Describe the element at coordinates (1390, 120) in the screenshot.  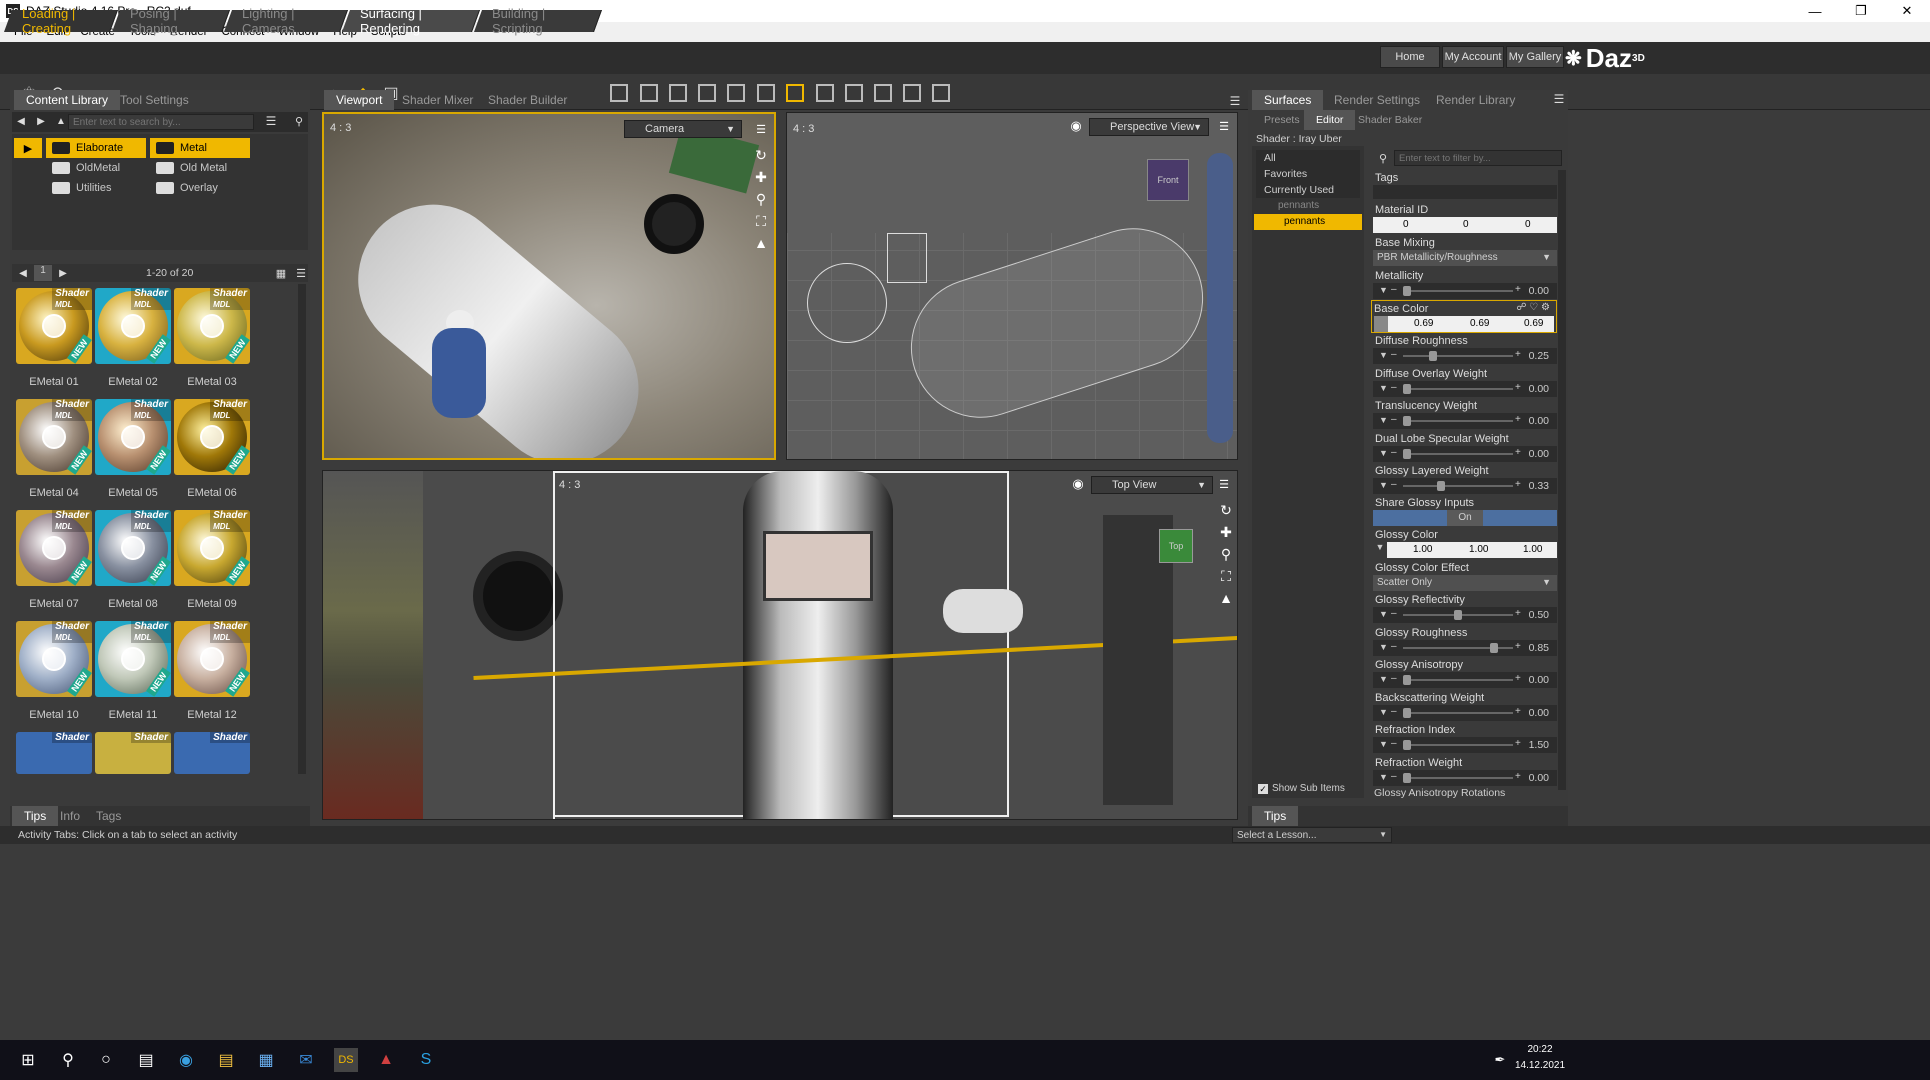
I see `subtab-shader-baker: Shader Baker` at that location.